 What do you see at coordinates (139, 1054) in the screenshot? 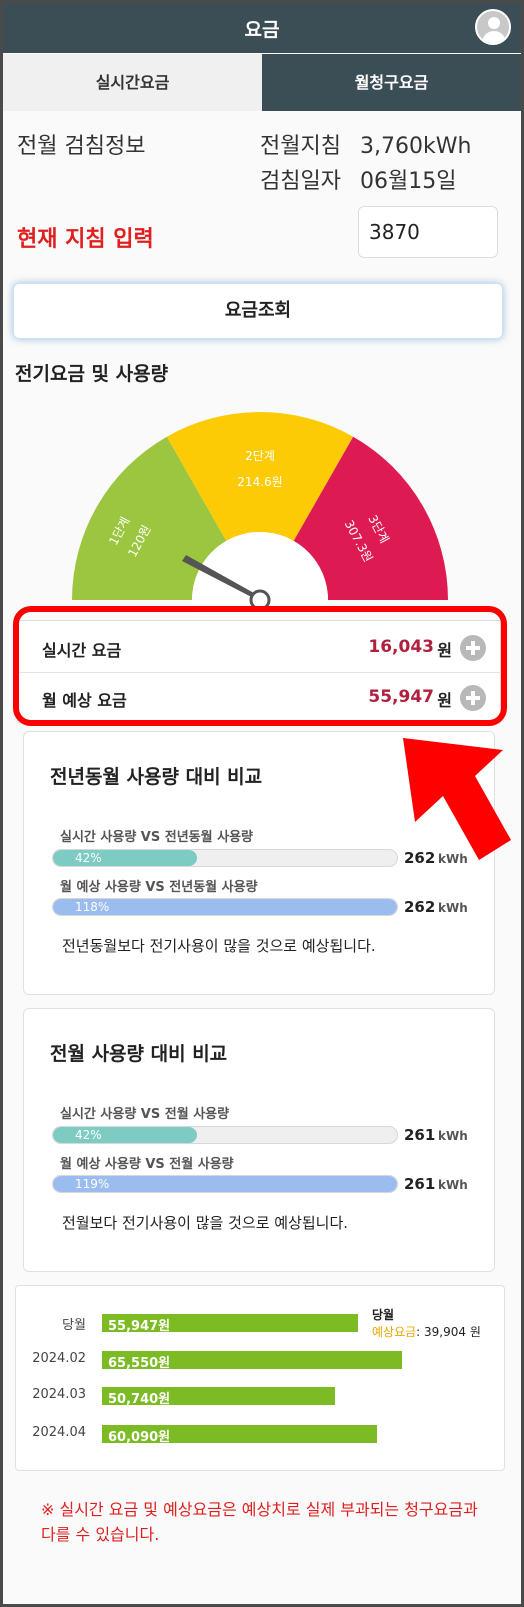
I see `mom-card-title: 전월 사용량 대비 비교` at bounding box center [139, 1054].